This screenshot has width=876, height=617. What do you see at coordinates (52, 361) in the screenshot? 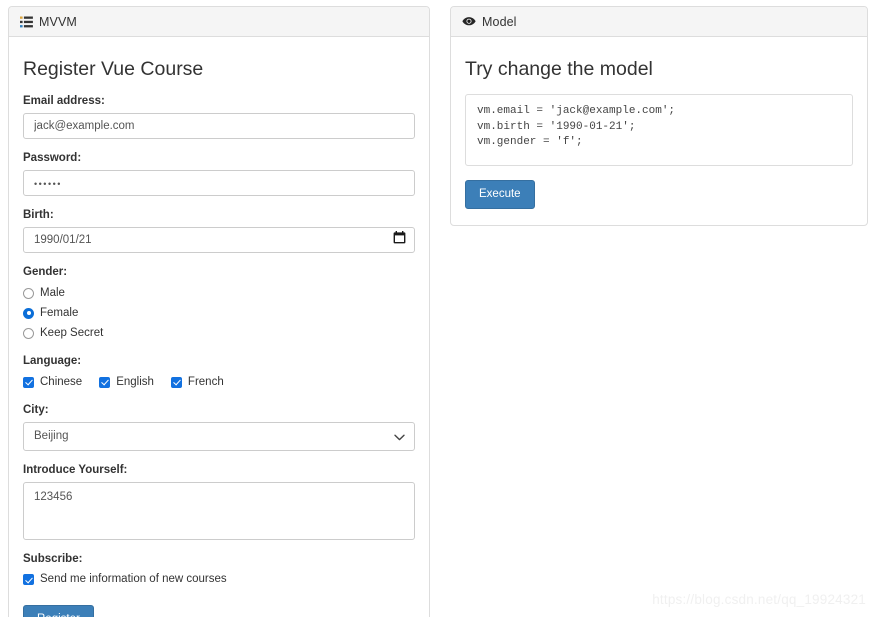
I see `language-label: Language:` at bounding box center [52, 361].